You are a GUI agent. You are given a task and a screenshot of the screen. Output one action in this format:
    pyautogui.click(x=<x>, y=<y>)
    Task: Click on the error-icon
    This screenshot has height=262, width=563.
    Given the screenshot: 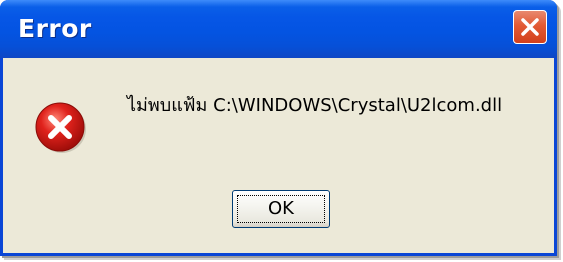 What is the action you would take?
    pyautogui.click(x=60, y=127)
    